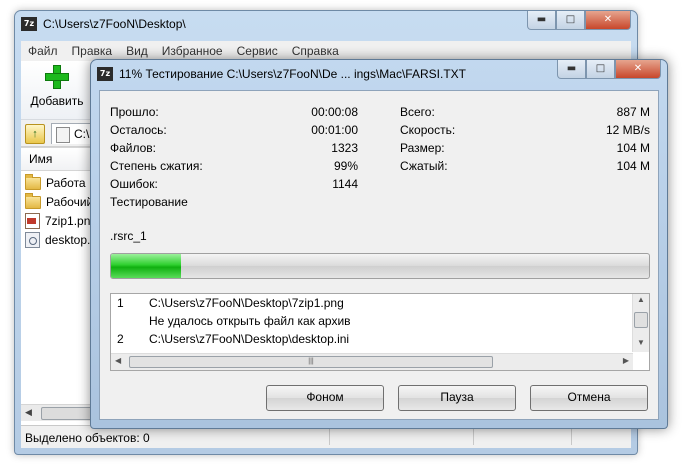 The image size is (688, 468). Describe the element at coordinates (137, 51) in the screenshot. I see `menu-view: Вид` at that location.